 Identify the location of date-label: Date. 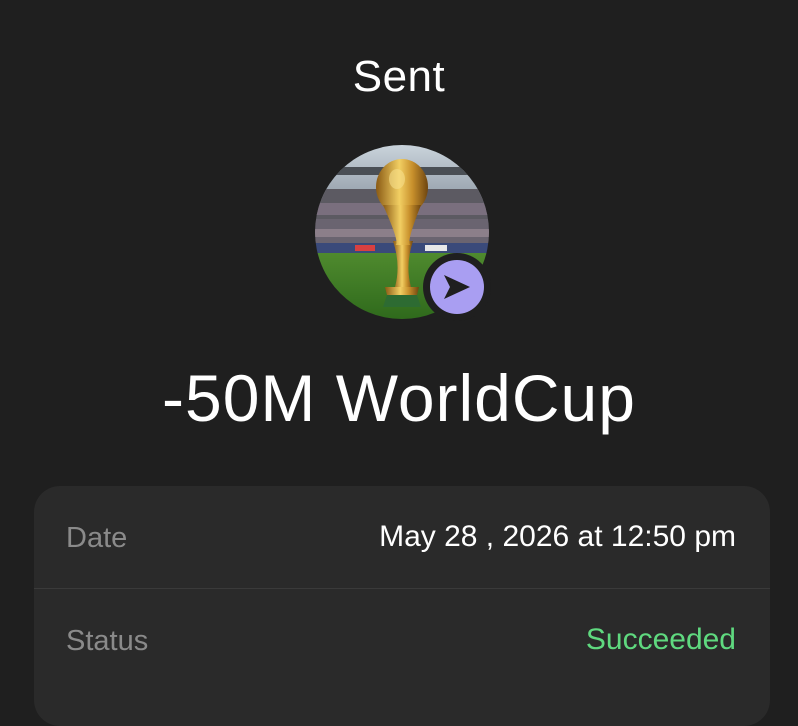
(97, 538).